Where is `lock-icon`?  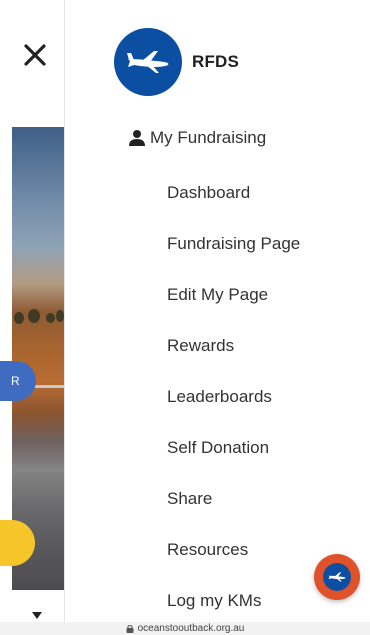
lock-icon is located at coordinates (130, 629).